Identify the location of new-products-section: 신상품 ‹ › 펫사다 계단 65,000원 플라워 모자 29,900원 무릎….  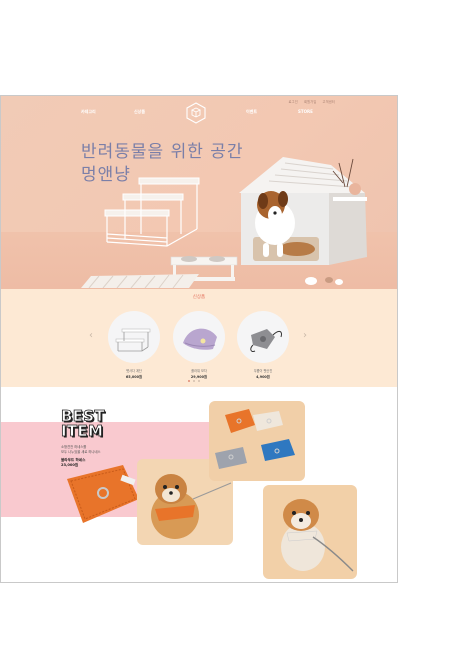
(199, 338).